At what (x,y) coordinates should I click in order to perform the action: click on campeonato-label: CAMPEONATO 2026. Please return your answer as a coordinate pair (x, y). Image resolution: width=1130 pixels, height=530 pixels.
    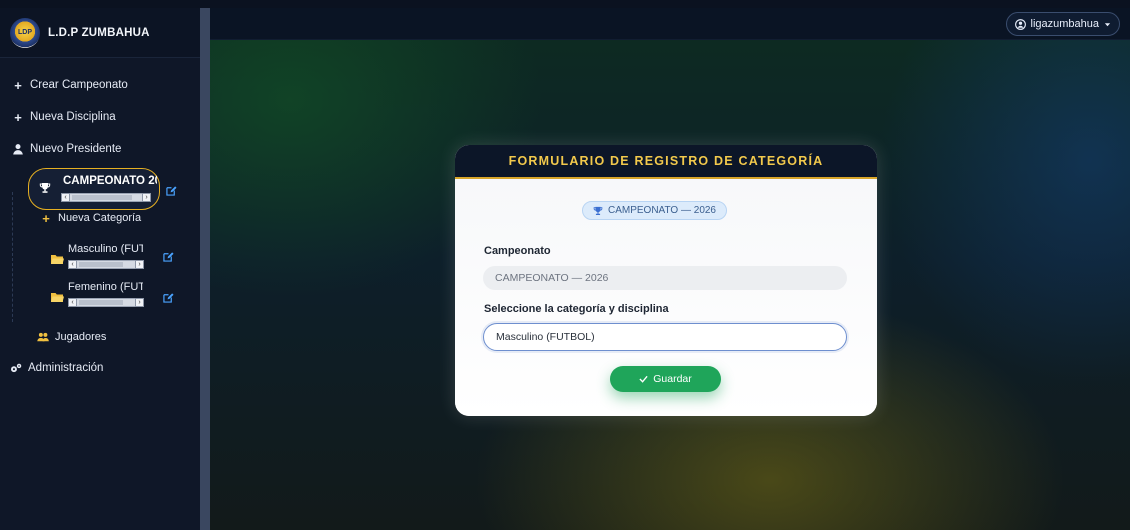
    Looking at the image, I should click on (110, 181).